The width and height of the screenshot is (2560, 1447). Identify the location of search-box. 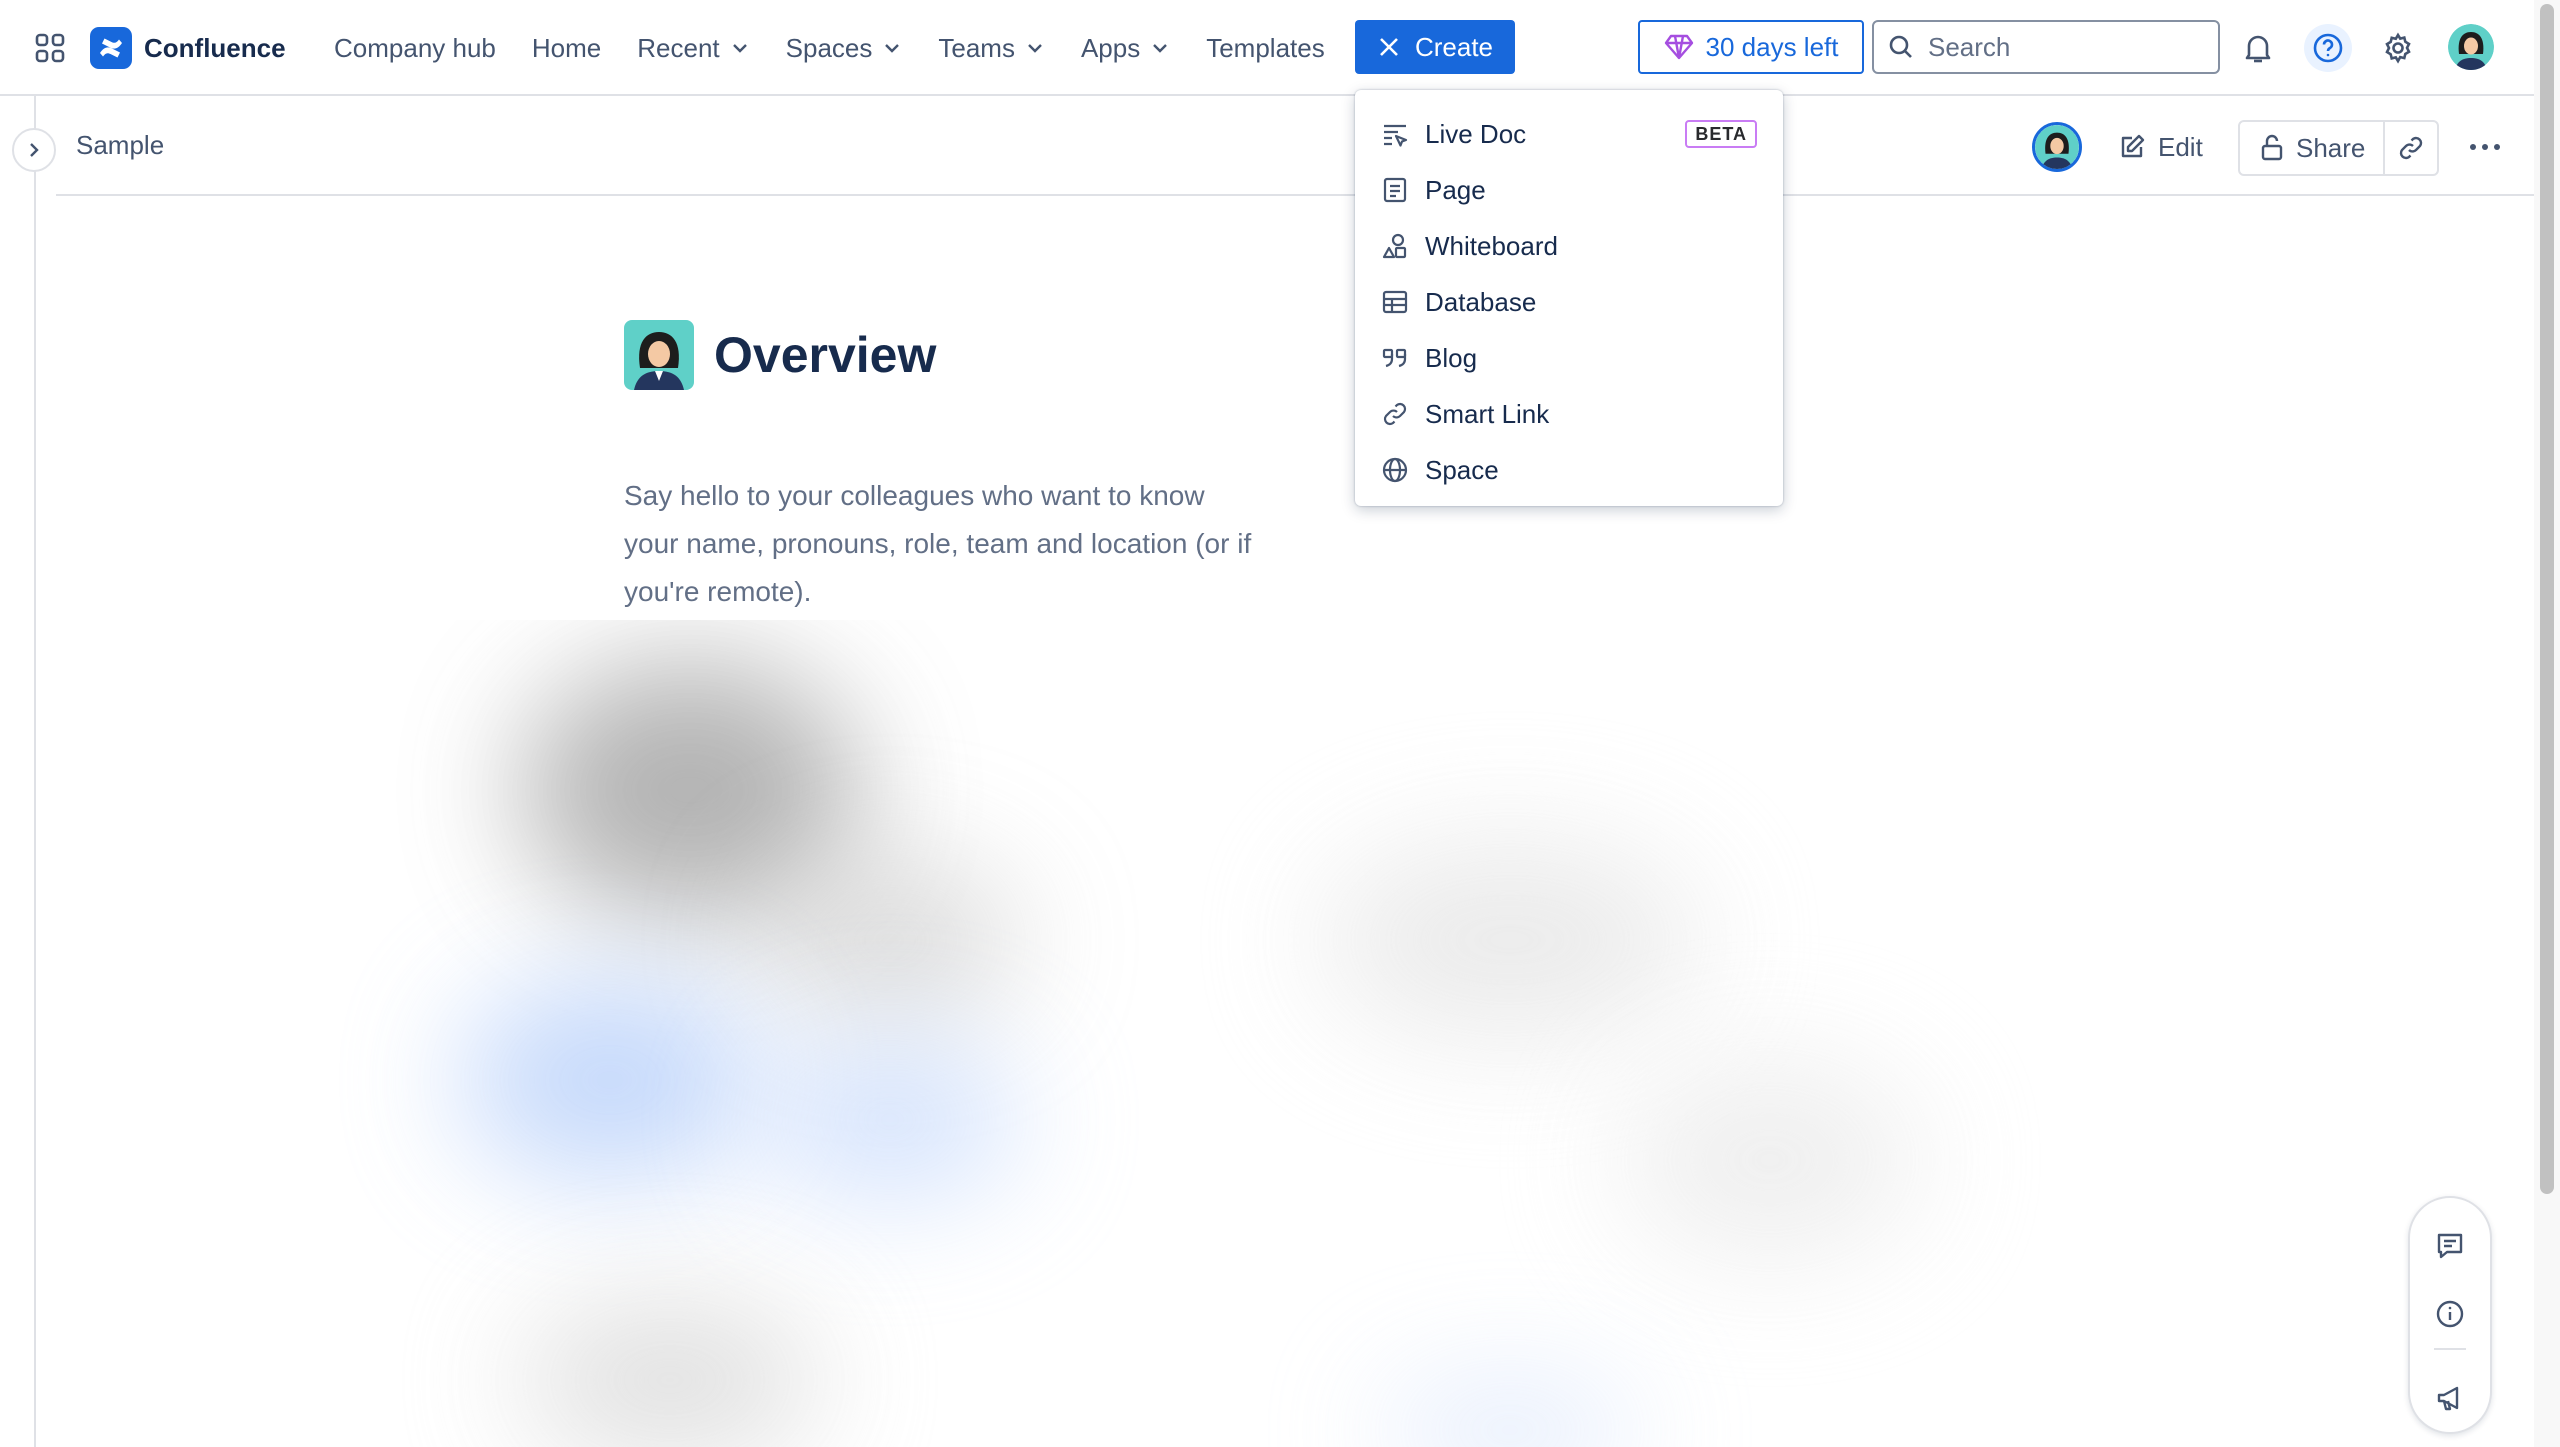
(2046, 47).